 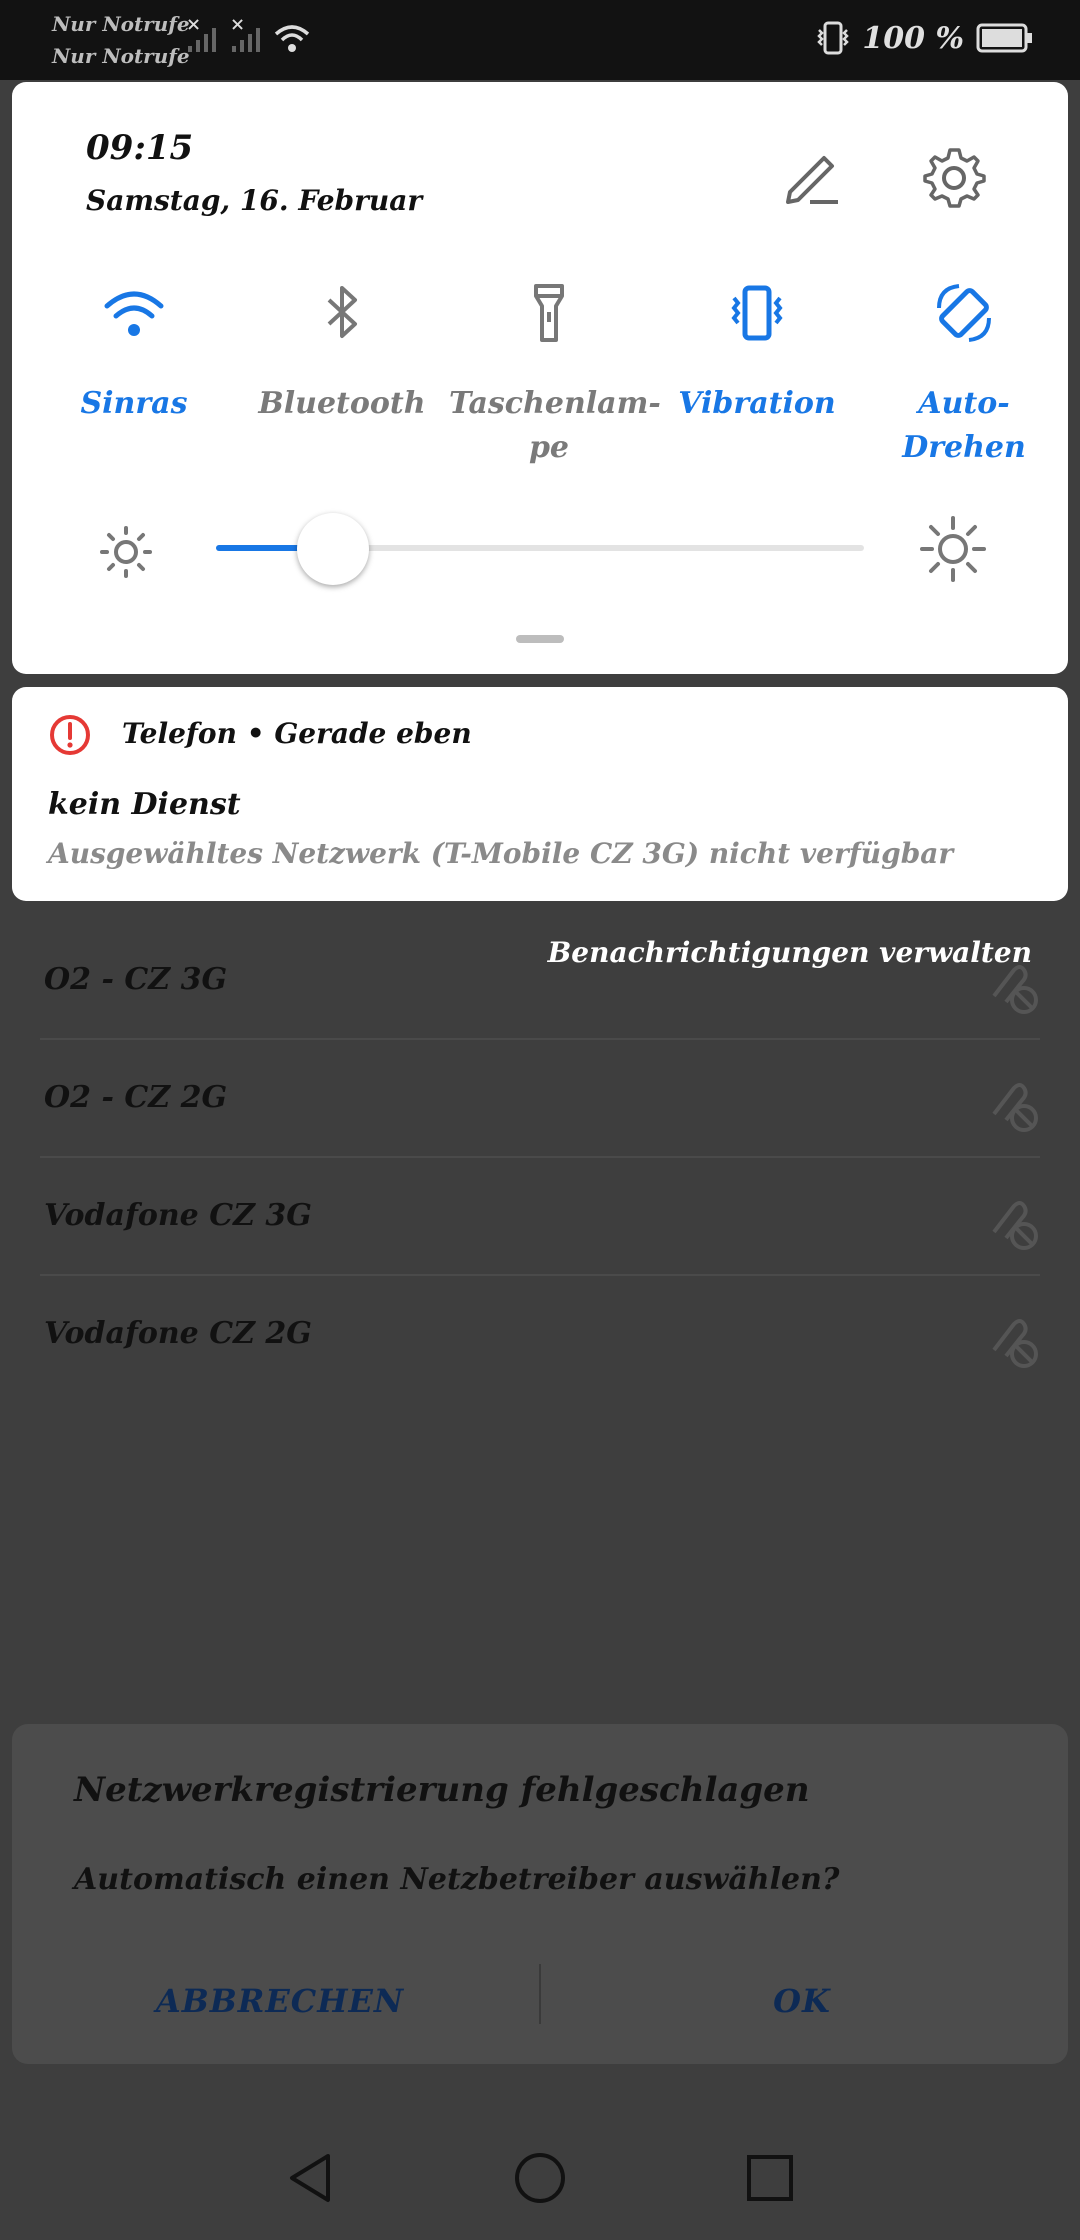 I want to click on clock: 09:15, so click(x=140, y=148).